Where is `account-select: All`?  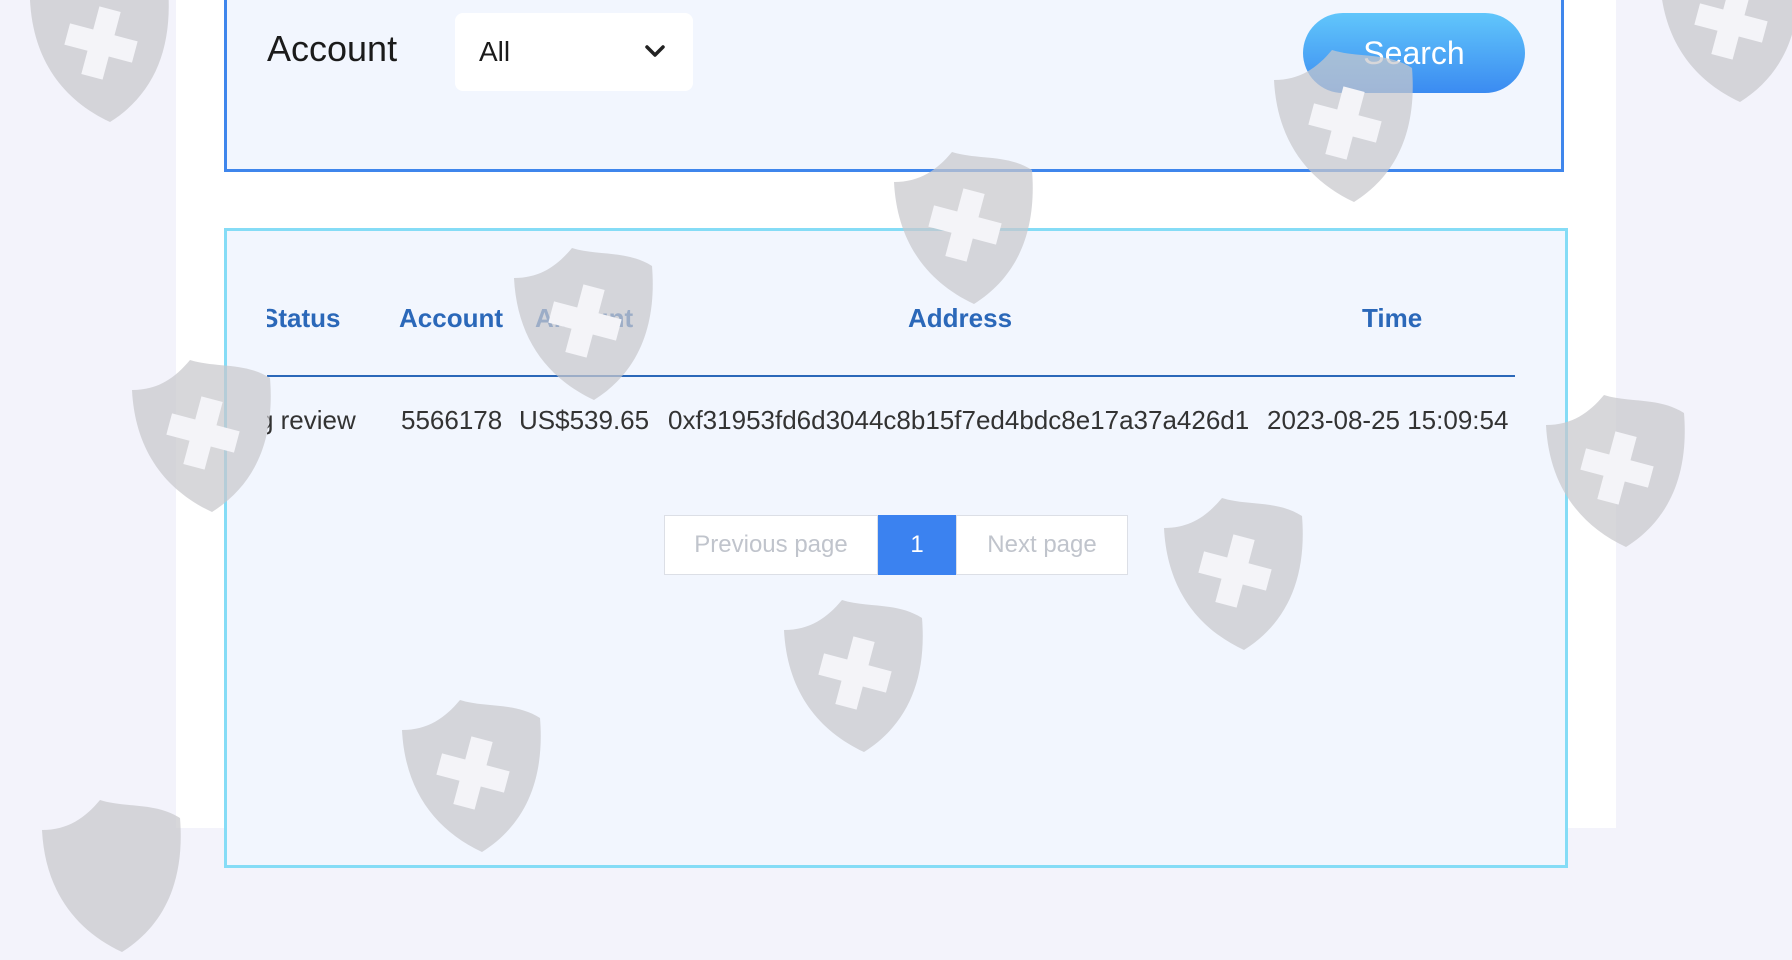
account-select: All is located at coordinates (574, 52).